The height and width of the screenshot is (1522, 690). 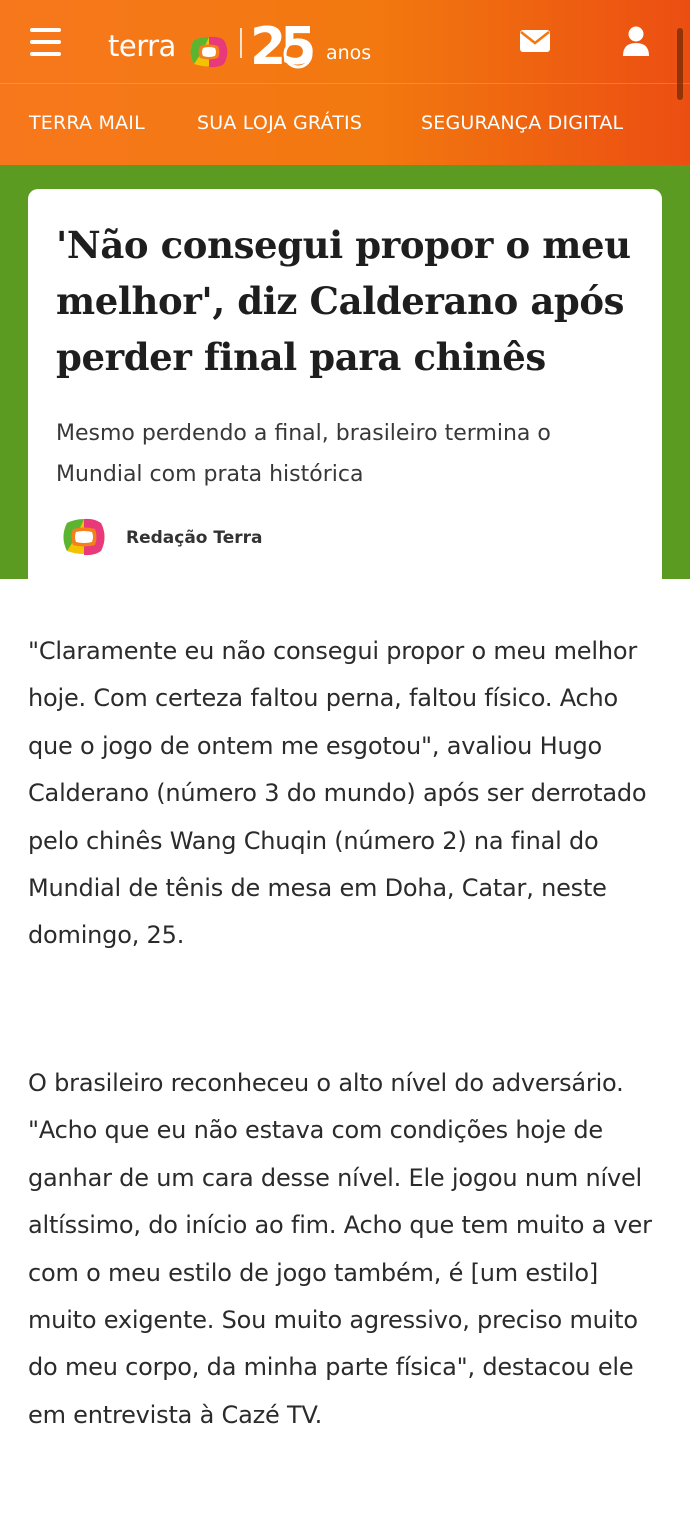 What do you see at coordinates (209, 52) in the screenshot?
I see `terra-color-mark-icon` at bounding box center [209, 52].